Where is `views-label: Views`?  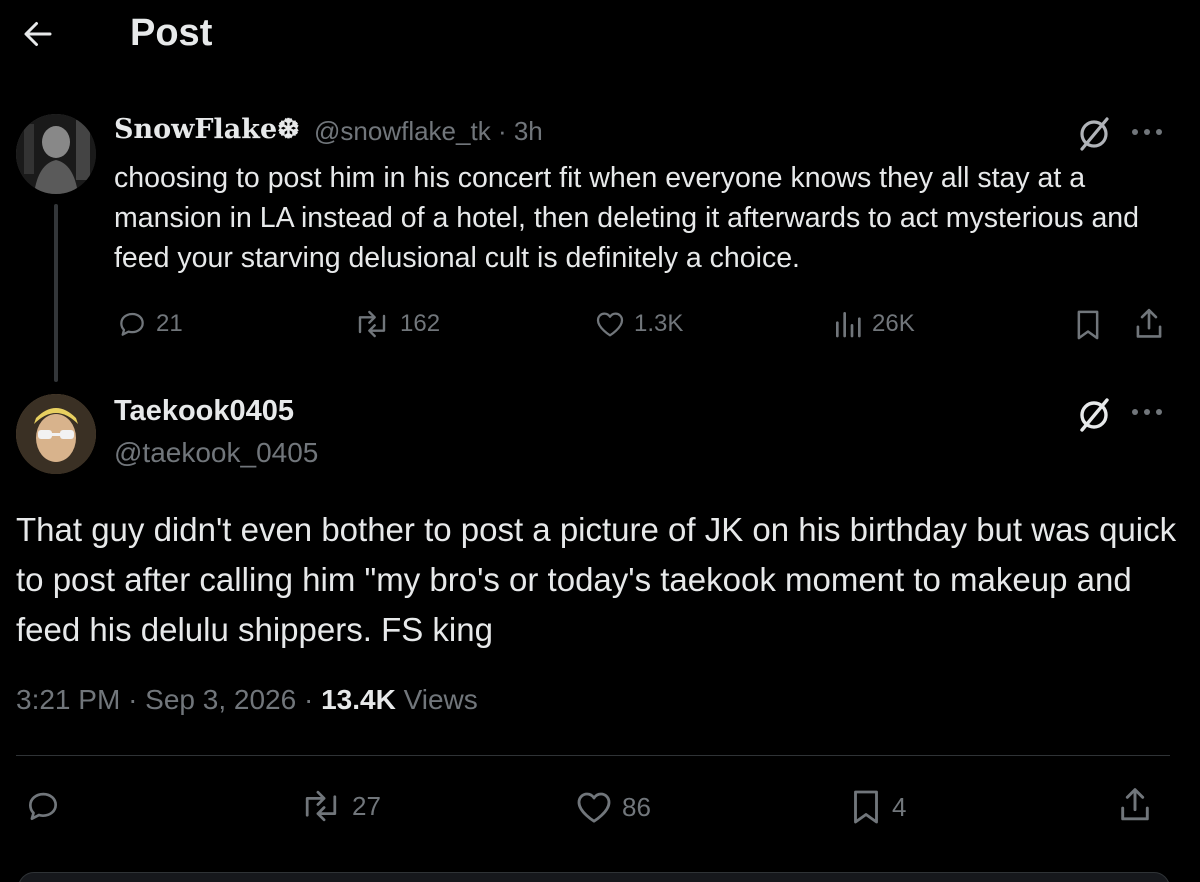 views-label: Views is located at coordinates (440, 699).